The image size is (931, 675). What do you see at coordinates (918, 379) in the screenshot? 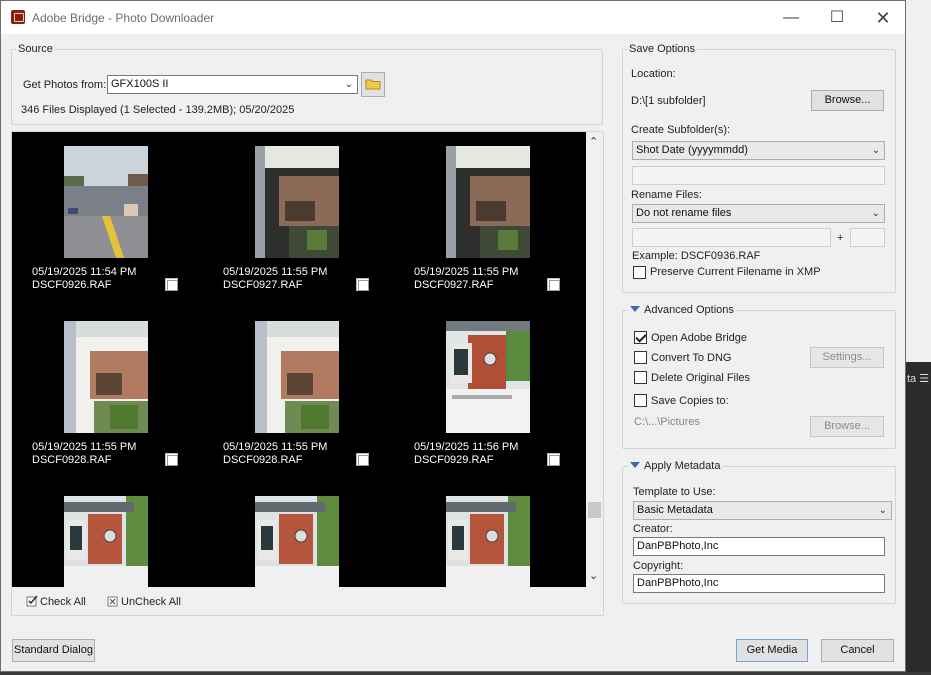
I see `background-fragment: ta ☰` at bounding box center [918, 379].